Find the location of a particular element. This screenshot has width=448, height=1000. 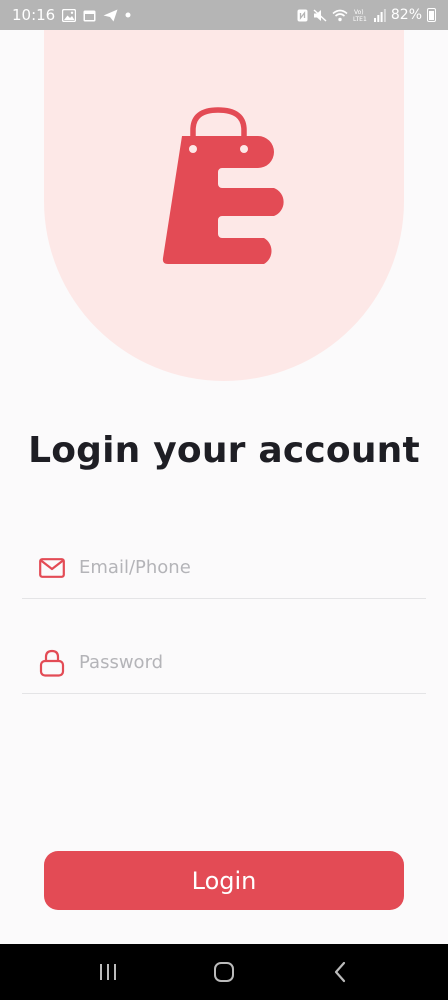

signal-icon is located at coordinates (379, 15).